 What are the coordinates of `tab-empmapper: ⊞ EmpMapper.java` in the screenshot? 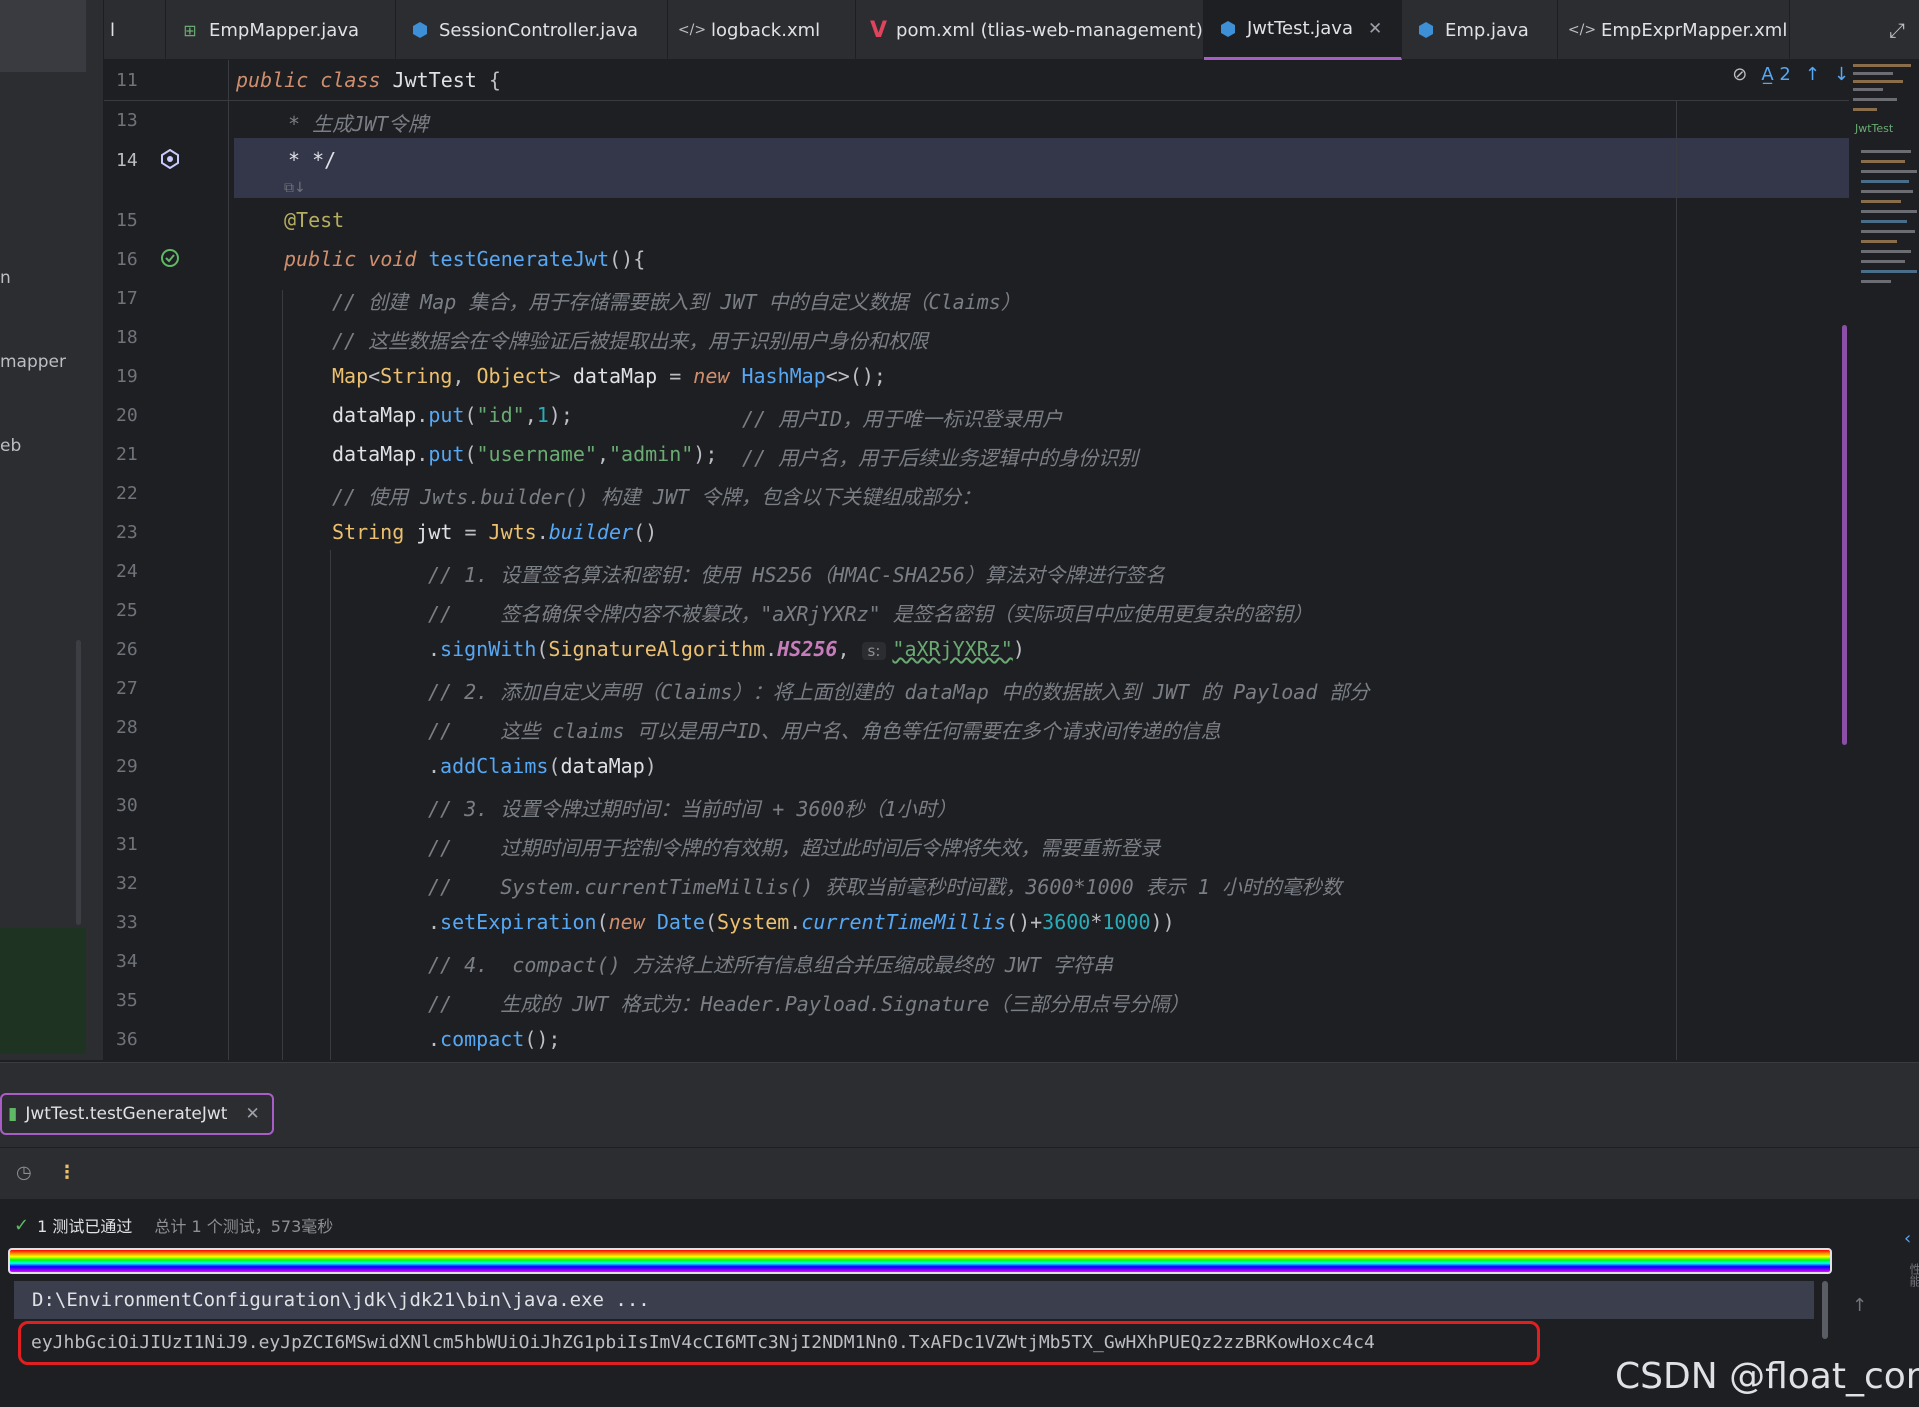 It's located at (281, 30).